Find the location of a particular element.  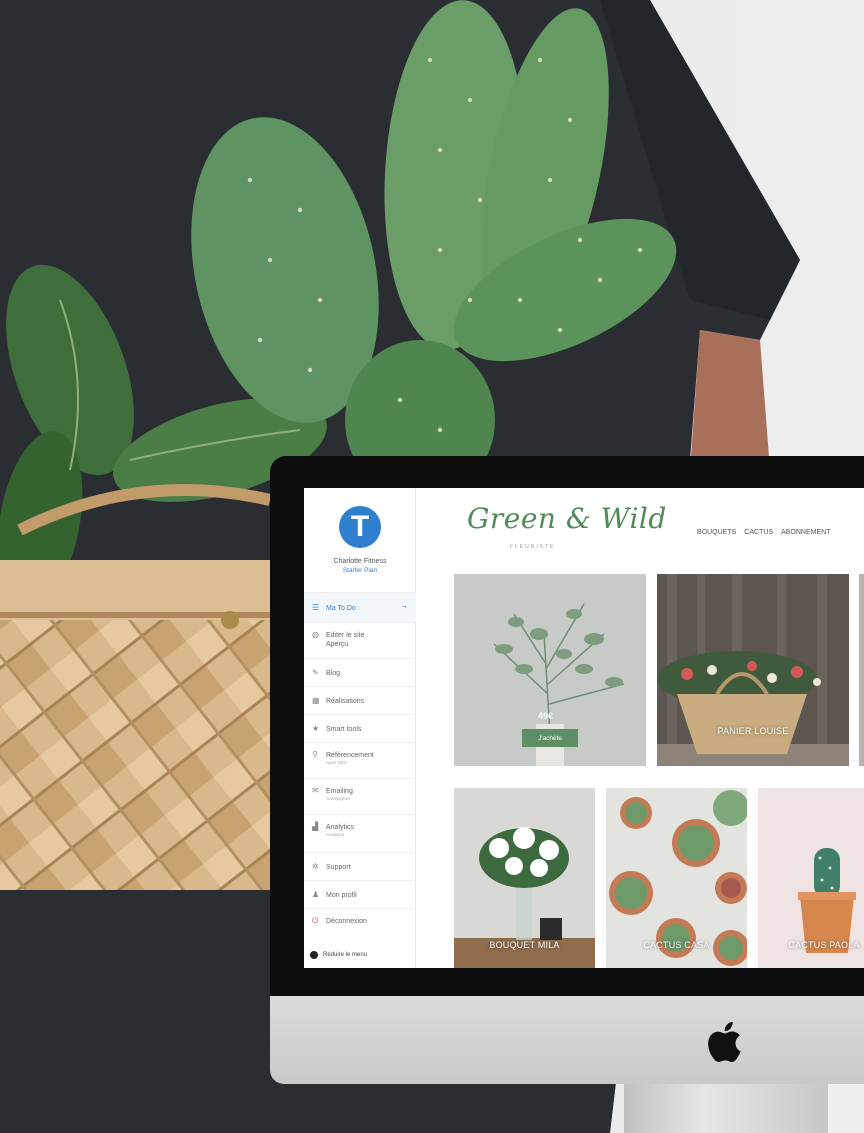

menu-item-label: Déconnexion is located at coordinates (346, 921).